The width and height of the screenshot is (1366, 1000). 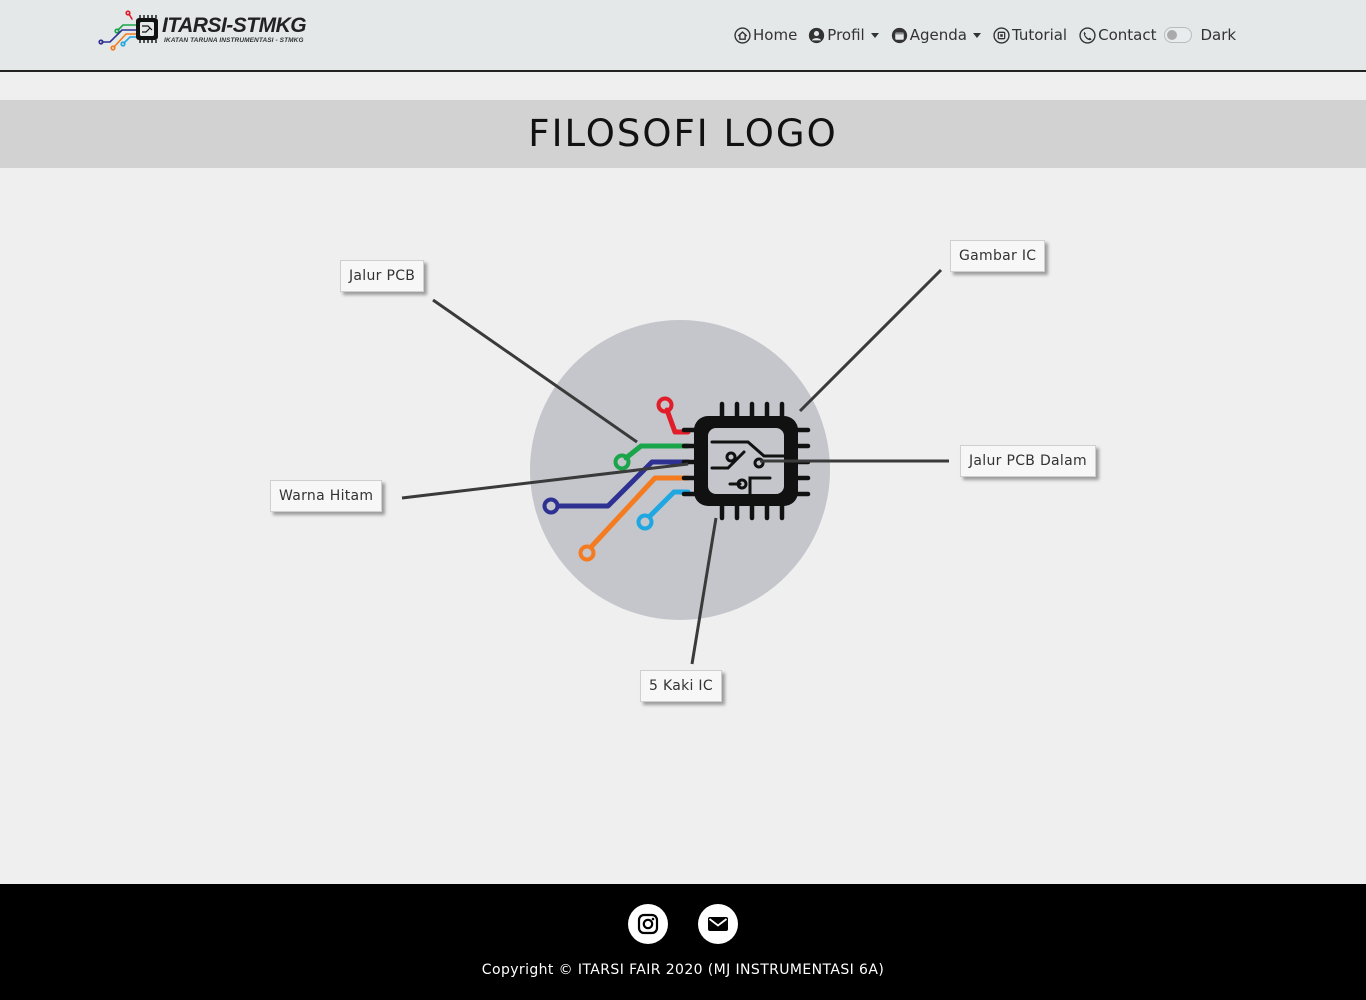 What do you see at coordinates (742, 35) in the screenshot?
I see `home-icon` at bounding box center [742, 35].